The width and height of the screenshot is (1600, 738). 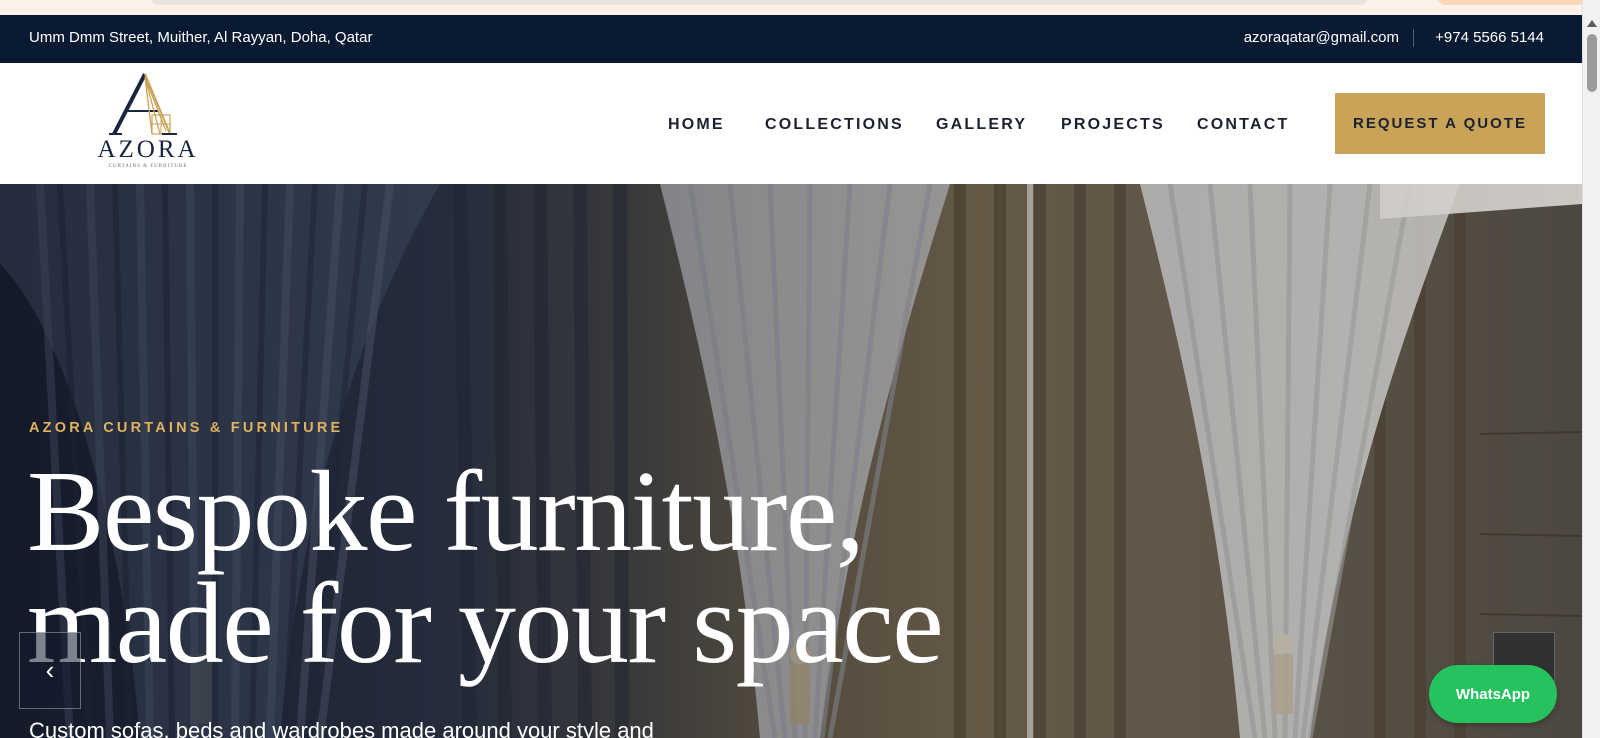 What do you see at coordinates (148, 166) in the screenshot?
I see `logo-tagline: CURTAINS & FURNITURE` at bounding box center [148, 166].